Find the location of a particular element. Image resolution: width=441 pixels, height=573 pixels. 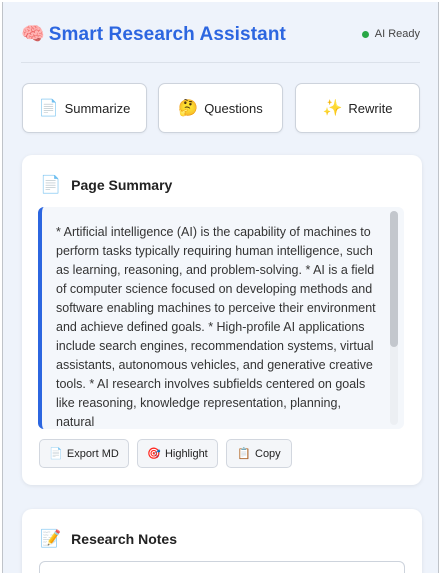

highlight-label: Highlight is located at coordinates (186, 453).